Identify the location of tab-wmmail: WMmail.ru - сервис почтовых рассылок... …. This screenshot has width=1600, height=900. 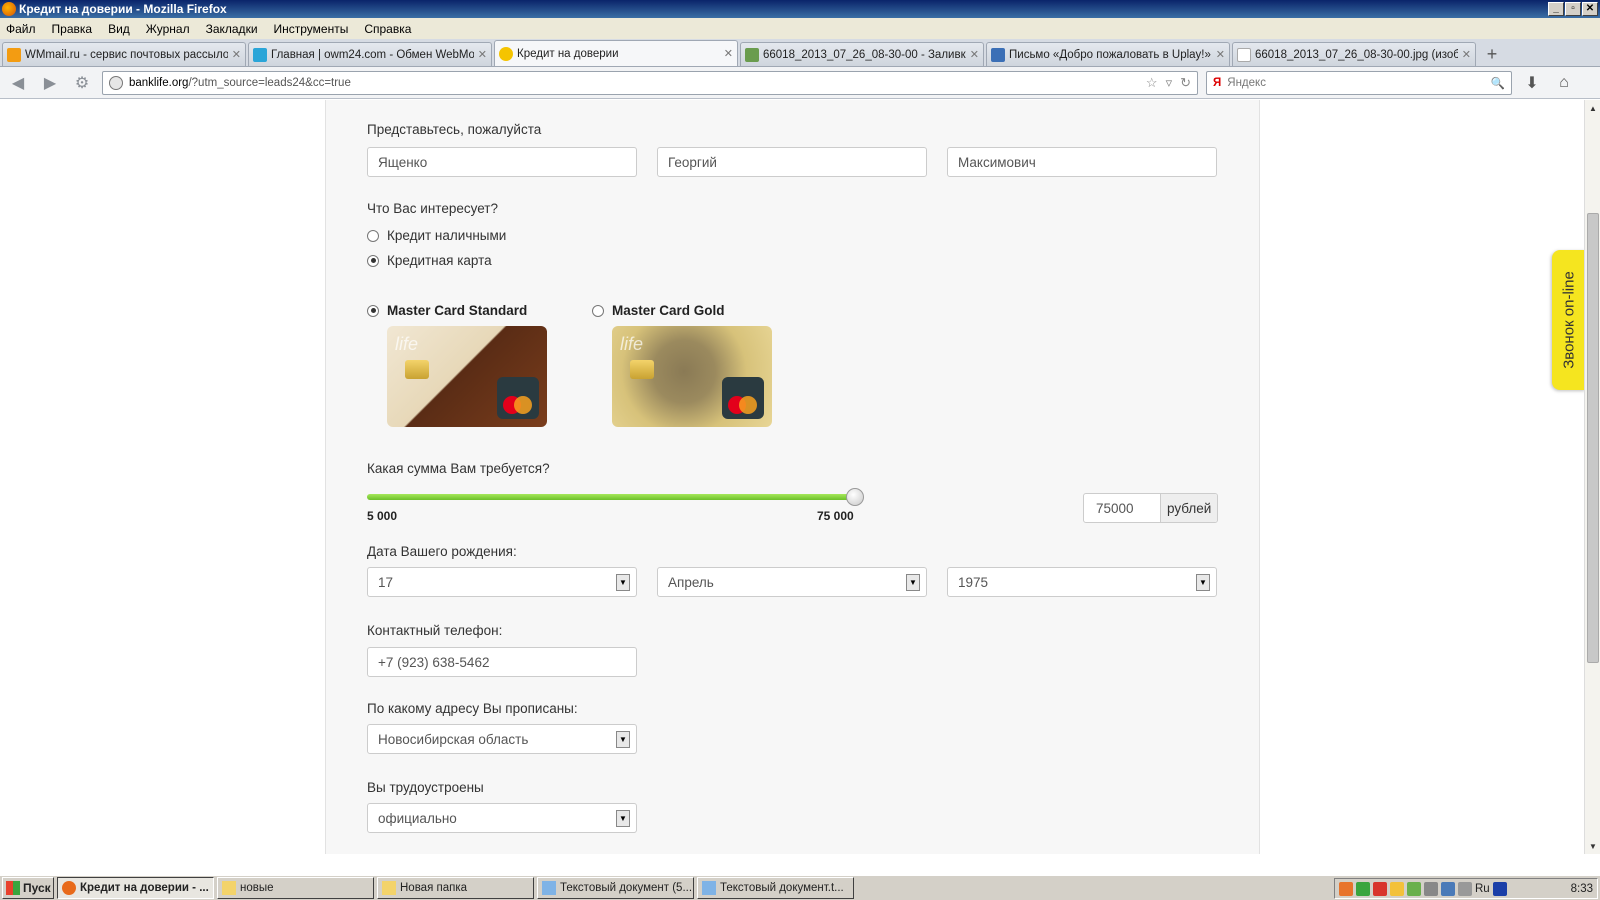
(124, 54).